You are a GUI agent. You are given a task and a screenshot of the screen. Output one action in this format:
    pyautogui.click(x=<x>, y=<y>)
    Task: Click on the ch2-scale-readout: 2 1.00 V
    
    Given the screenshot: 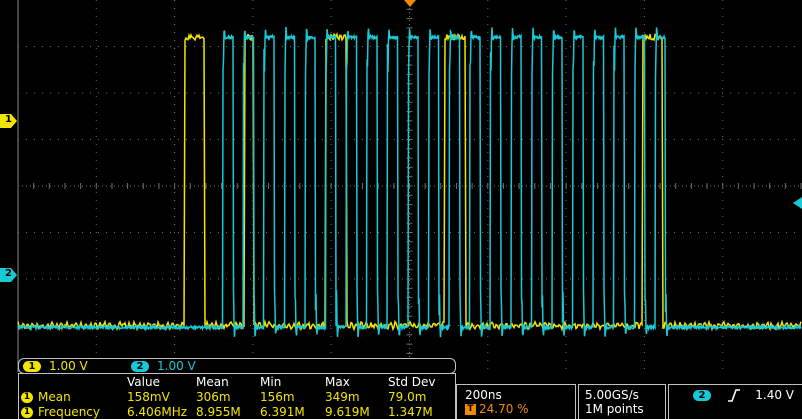 What is the action you would take?
    pyautogui.click(x=163, y=366)
    